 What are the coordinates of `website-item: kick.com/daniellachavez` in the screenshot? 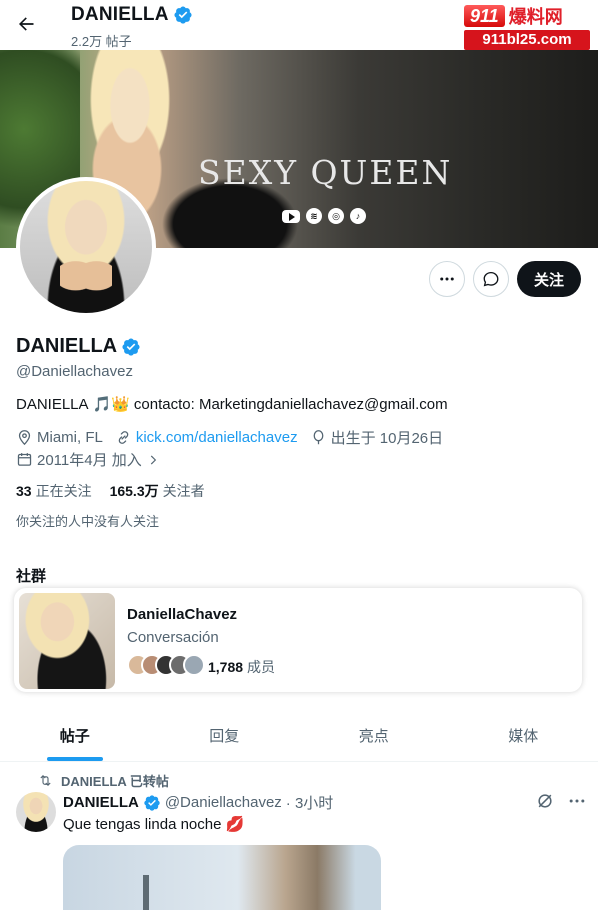 It's located at (206, 437).